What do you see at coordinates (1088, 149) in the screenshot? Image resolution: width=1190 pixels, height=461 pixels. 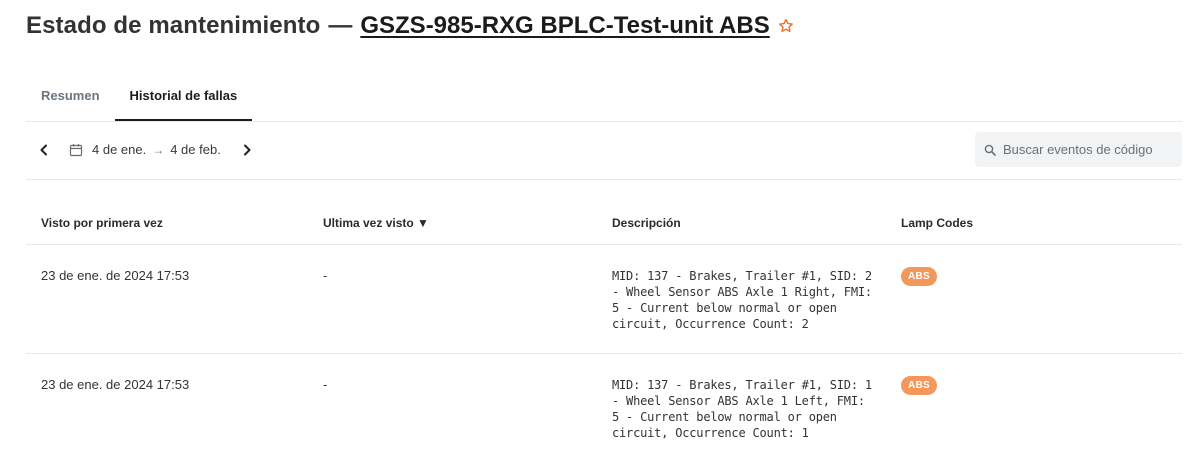 I see `search-input` at bounding box center [1088, 149].